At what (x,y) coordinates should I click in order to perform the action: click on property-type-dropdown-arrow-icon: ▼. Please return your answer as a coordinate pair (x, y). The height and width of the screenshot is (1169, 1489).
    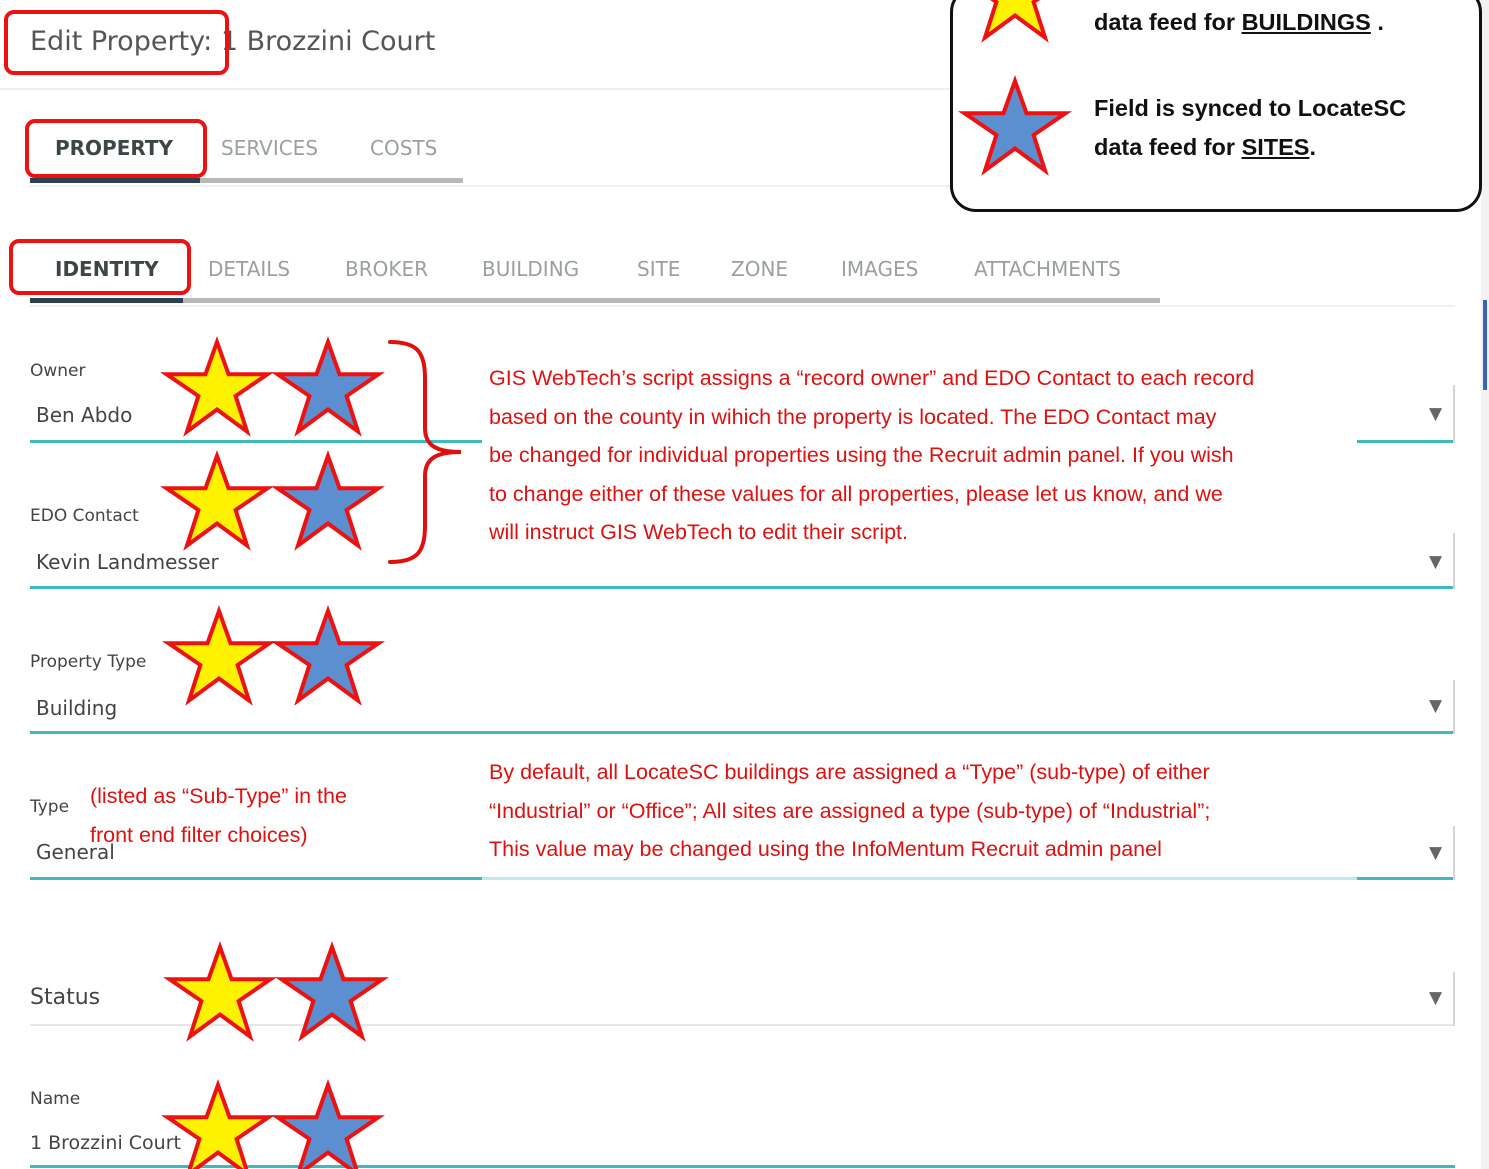
    Looking at the image, I should click on (1435, 706).